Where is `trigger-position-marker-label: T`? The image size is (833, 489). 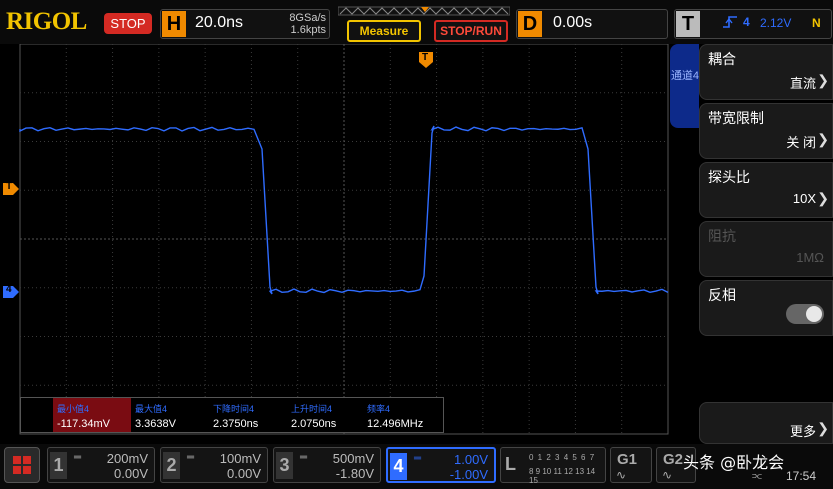 trigger-position-marker-label: T is located at coordinates (425, 57).